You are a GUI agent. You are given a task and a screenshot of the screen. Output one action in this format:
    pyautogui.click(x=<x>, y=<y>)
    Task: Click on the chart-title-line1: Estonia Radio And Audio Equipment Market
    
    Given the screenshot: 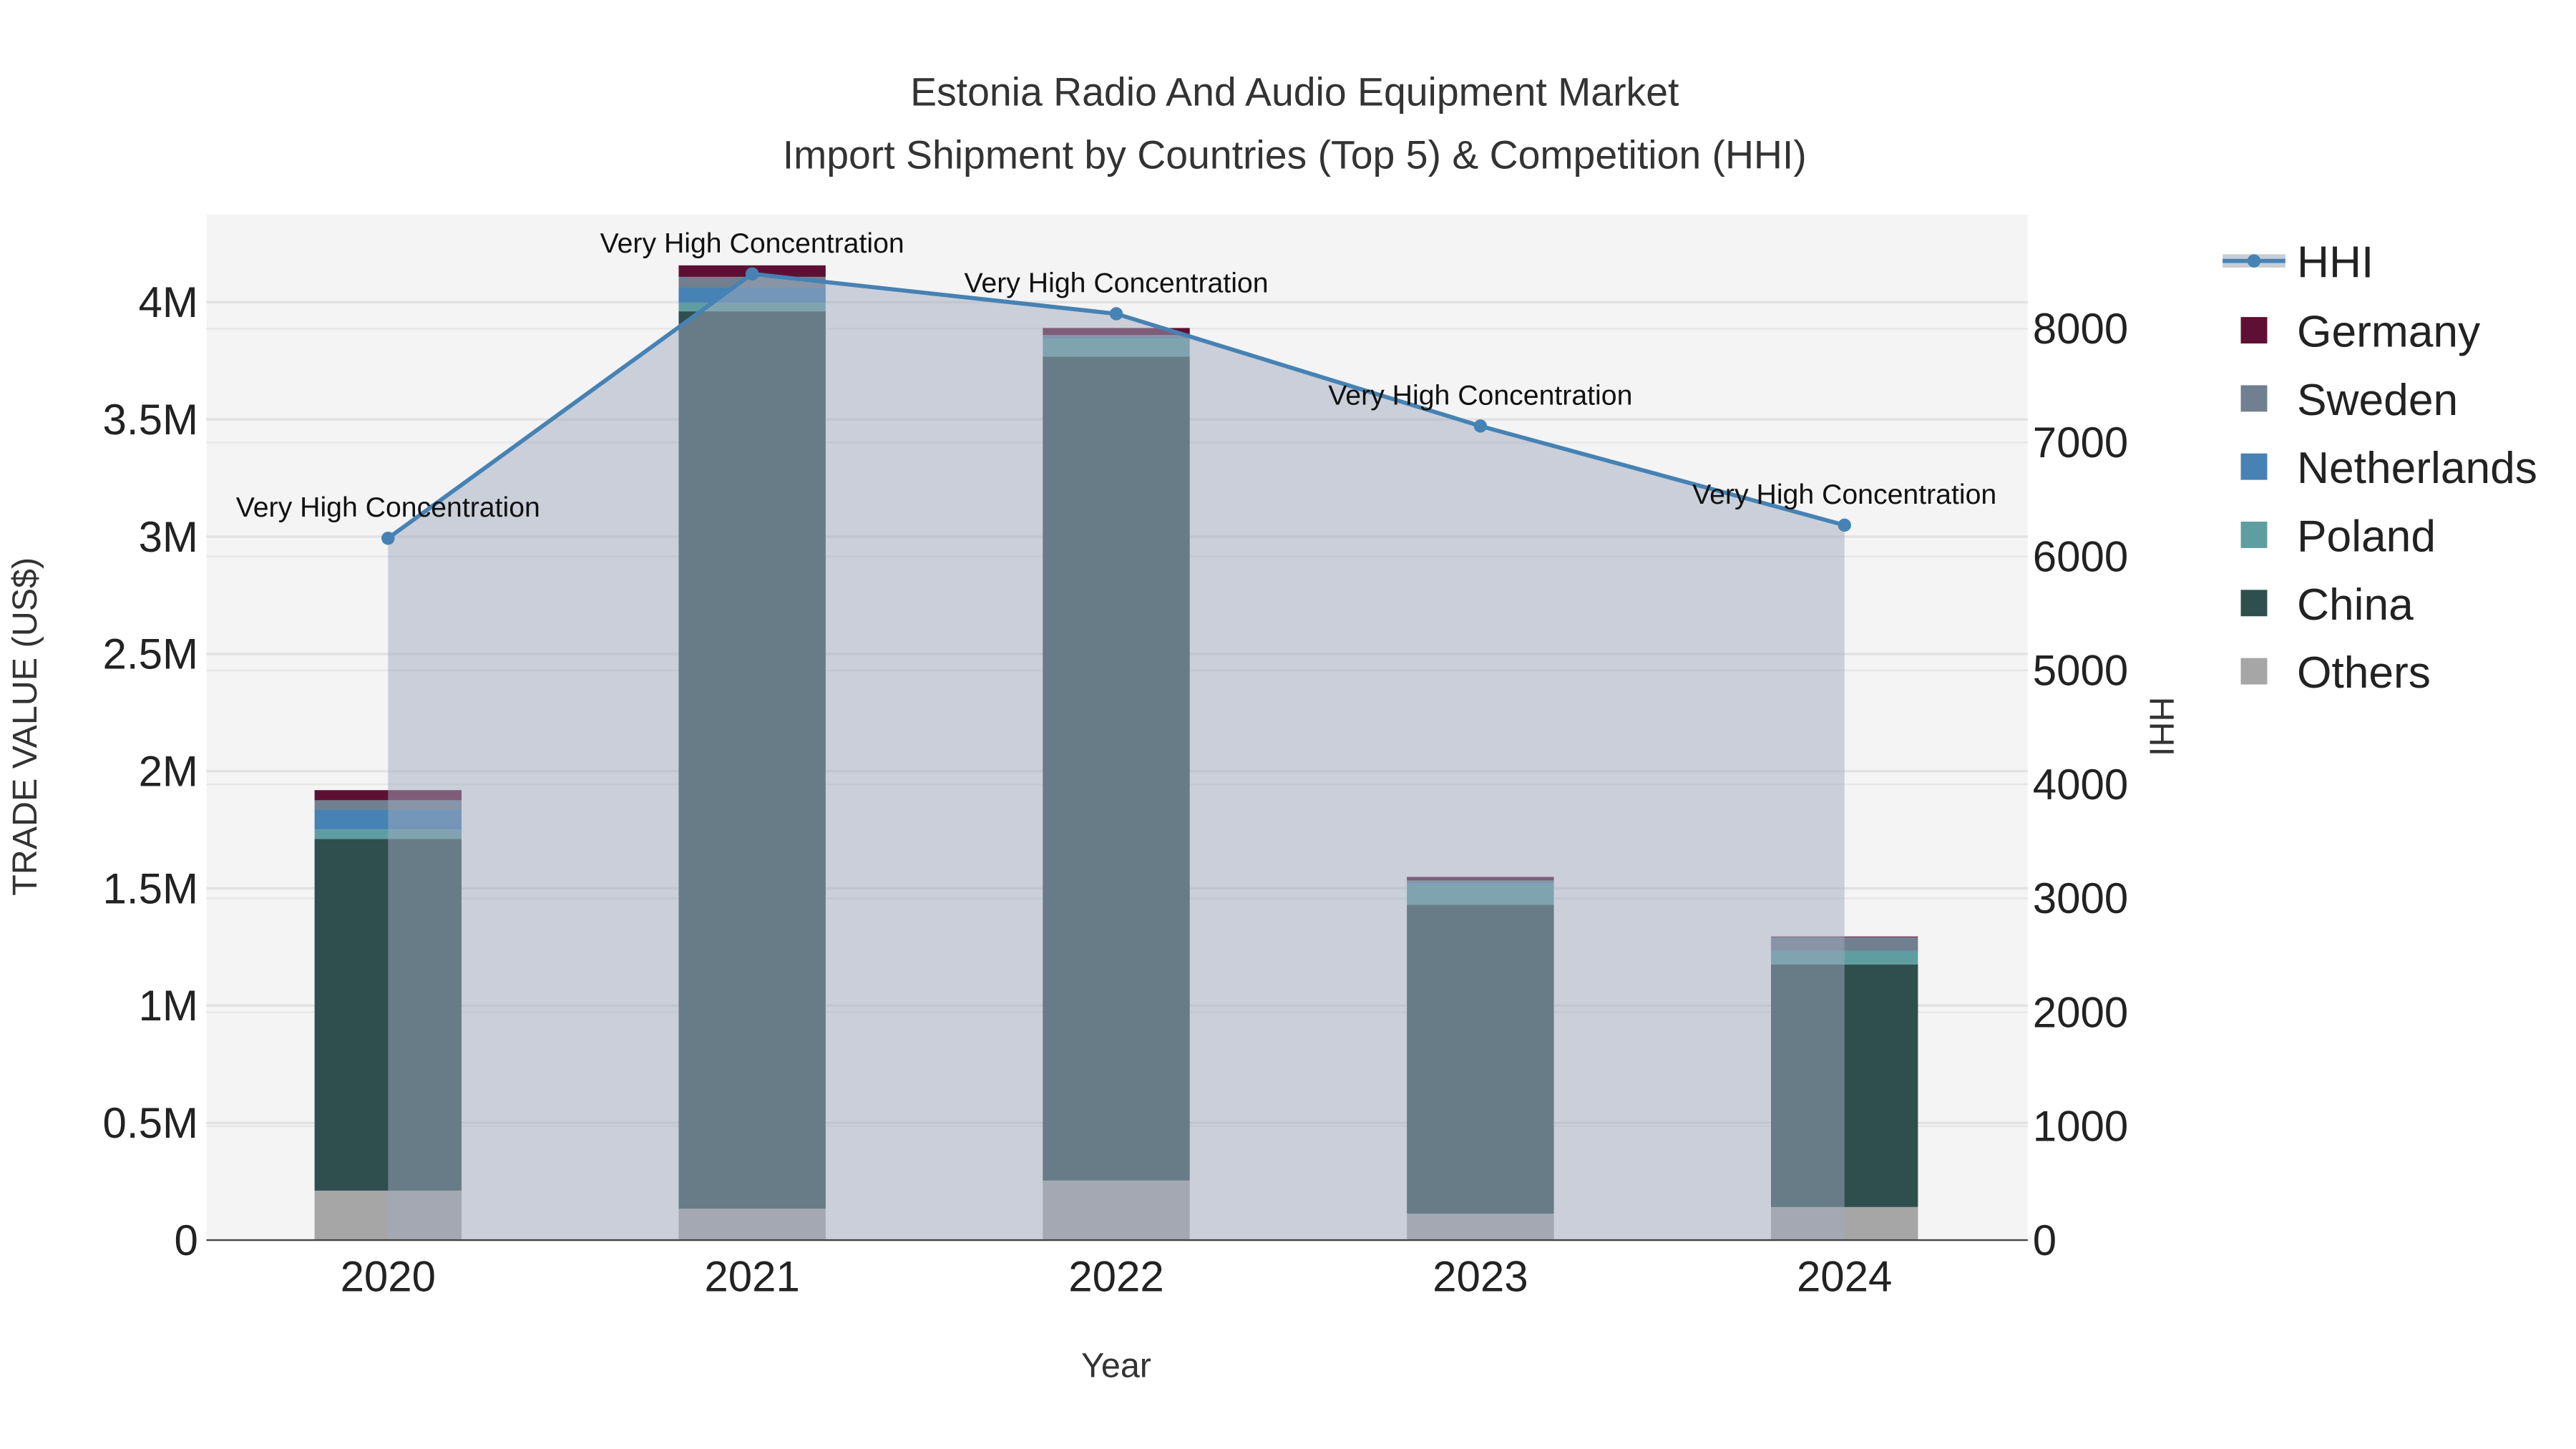 What is the action you would take?
    pyautogui.click(x=1294, y=92)
    